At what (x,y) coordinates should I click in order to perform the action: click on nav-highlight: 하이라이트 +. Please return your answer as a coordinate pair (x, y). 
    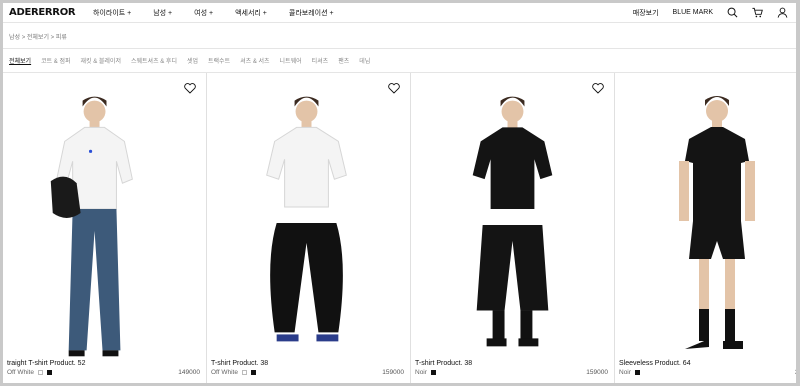
    Looking at the image, I should click on (112, 13).